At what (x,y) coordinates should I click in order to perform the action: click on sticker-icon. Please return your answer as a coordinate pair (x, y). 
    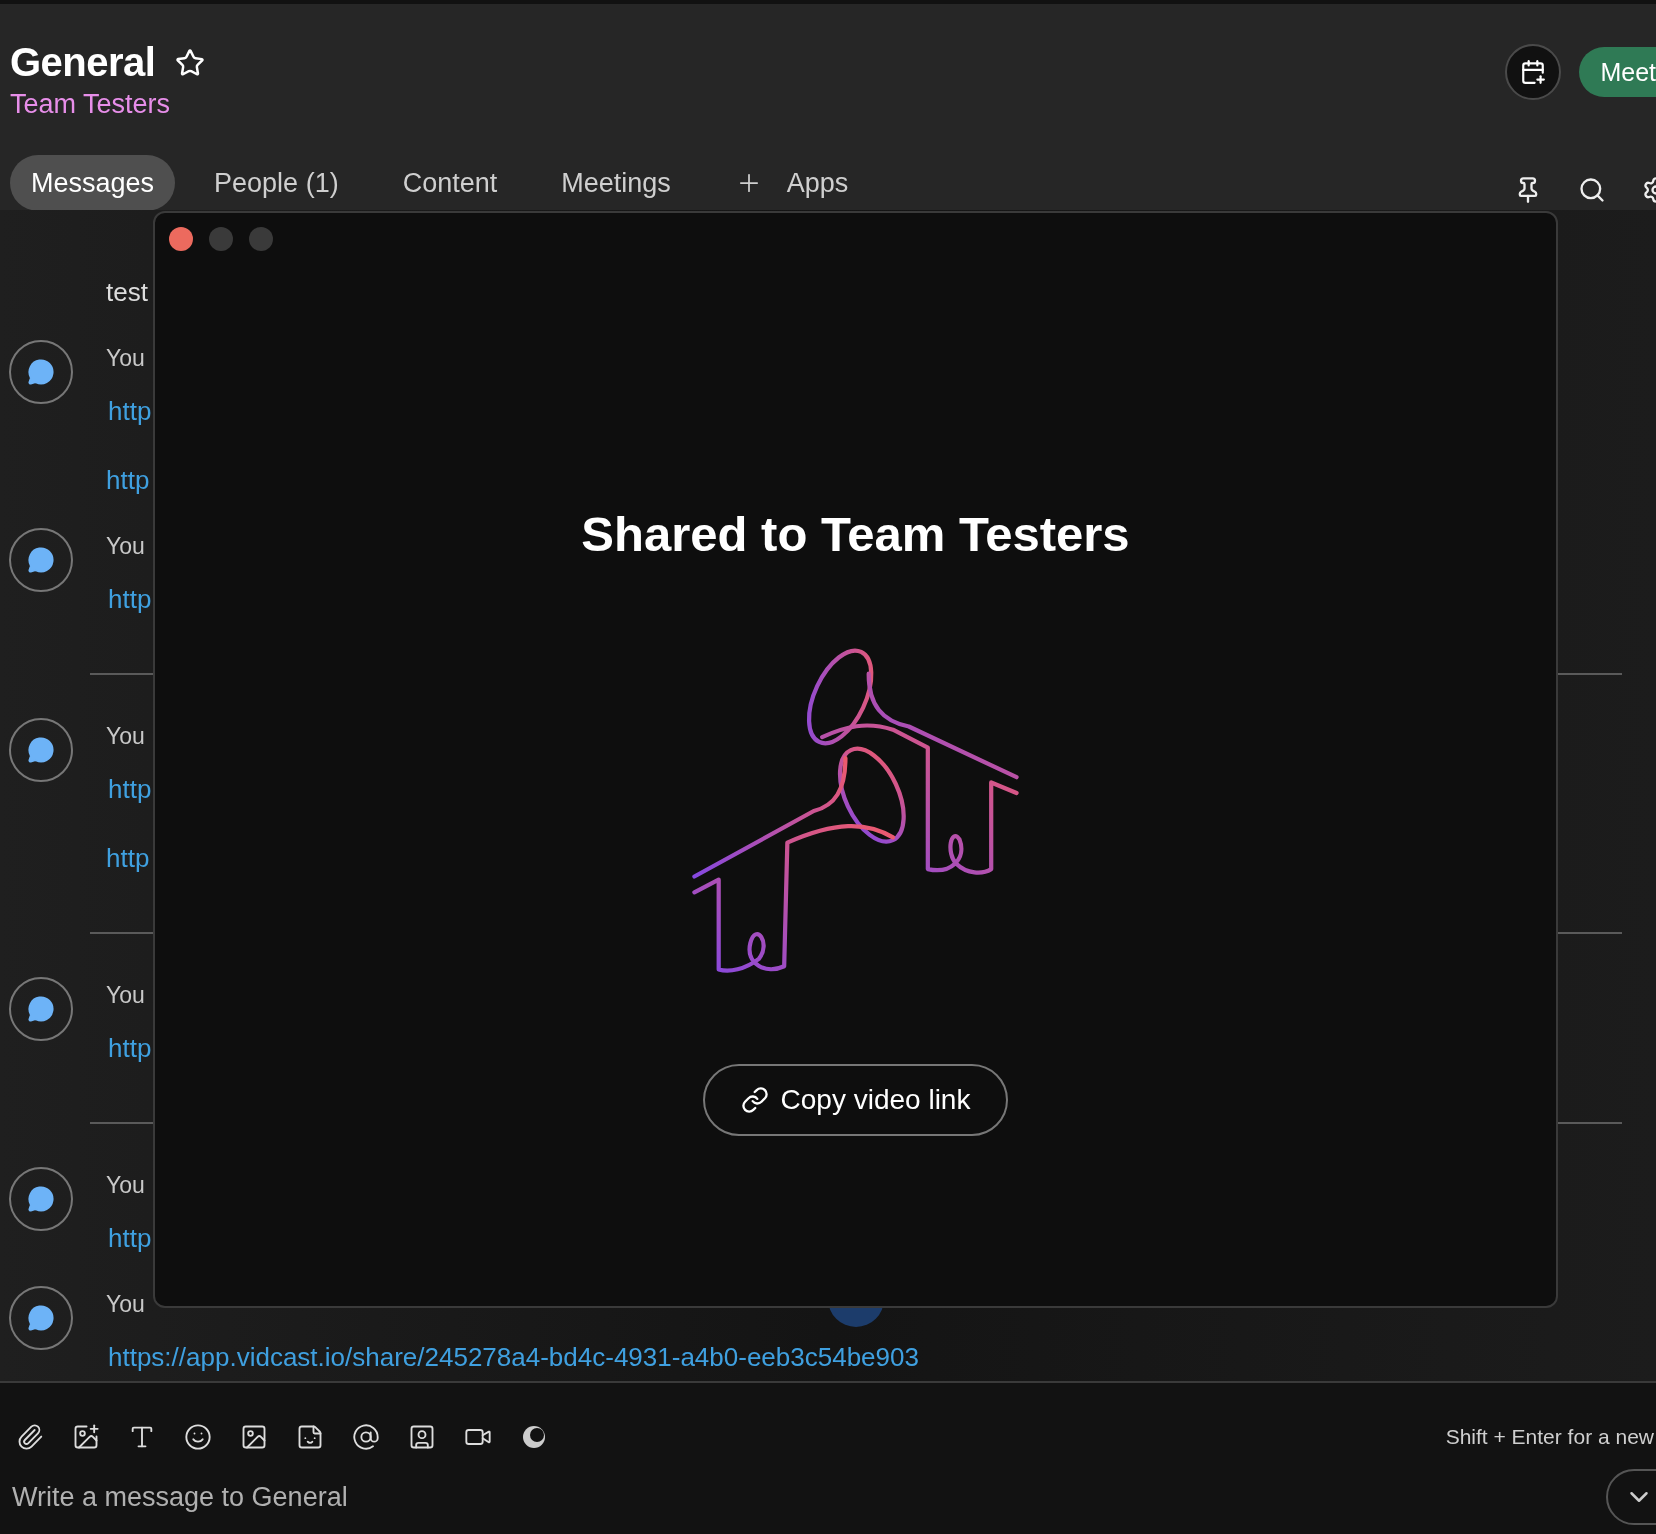
    Looking at the image, I should click on (310, 1437).